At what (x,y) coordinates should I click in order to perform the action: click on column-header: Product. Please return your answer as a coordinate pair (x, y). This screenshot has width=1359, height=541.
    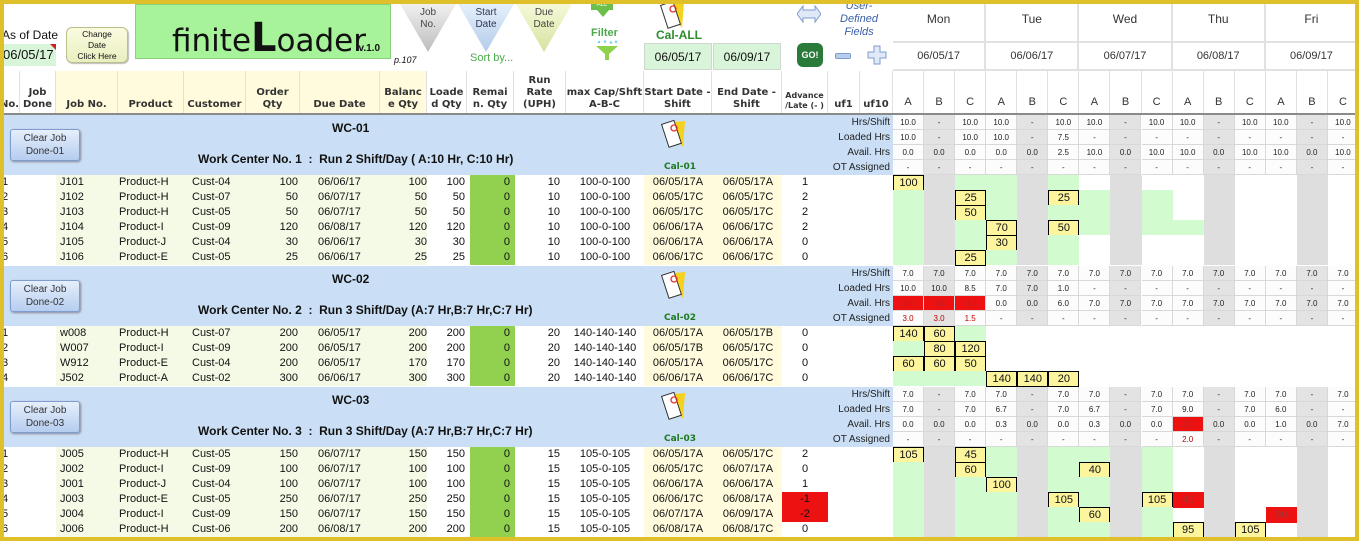
    Looking at the image, I should click on (151, 92).